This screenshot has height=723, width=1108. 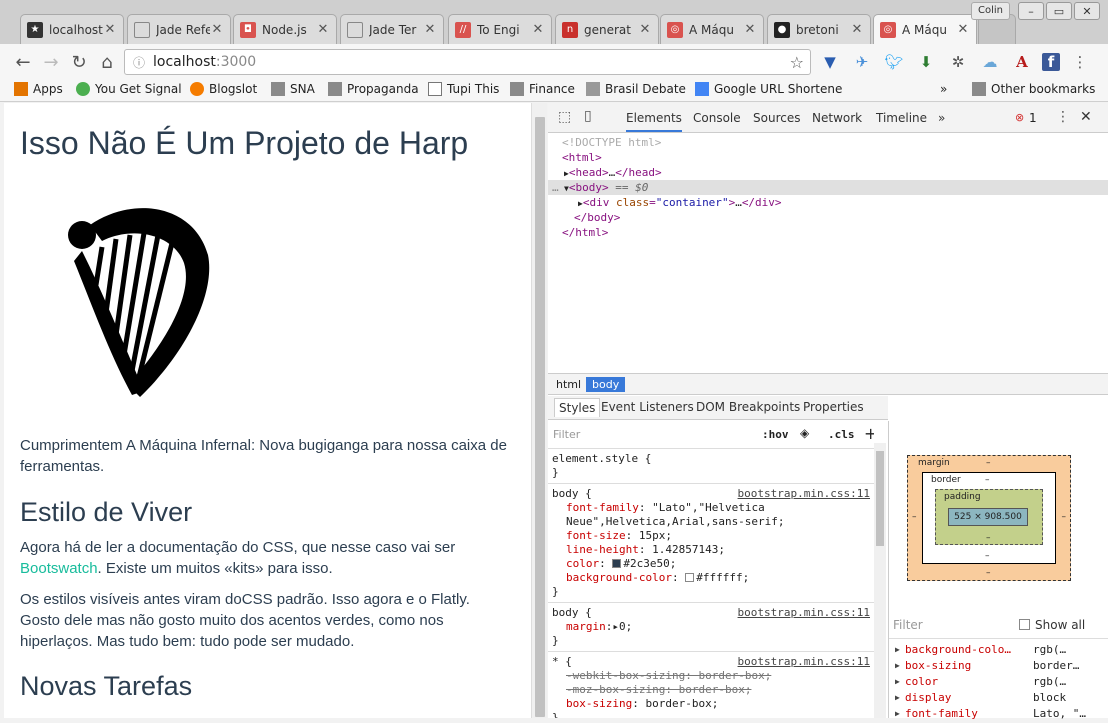 I want to click on computed-filter-input: Filter, so click(x=908, y=625).